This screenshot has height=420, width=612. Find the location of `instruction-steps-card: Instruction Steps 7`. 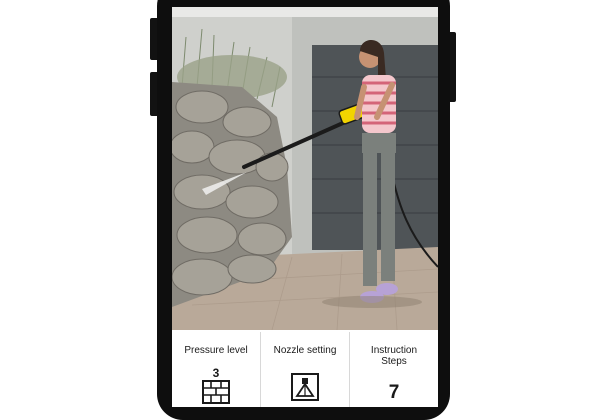

instruction-steps-card: Instruction Steps 7 is located at coordinates (393, 369).